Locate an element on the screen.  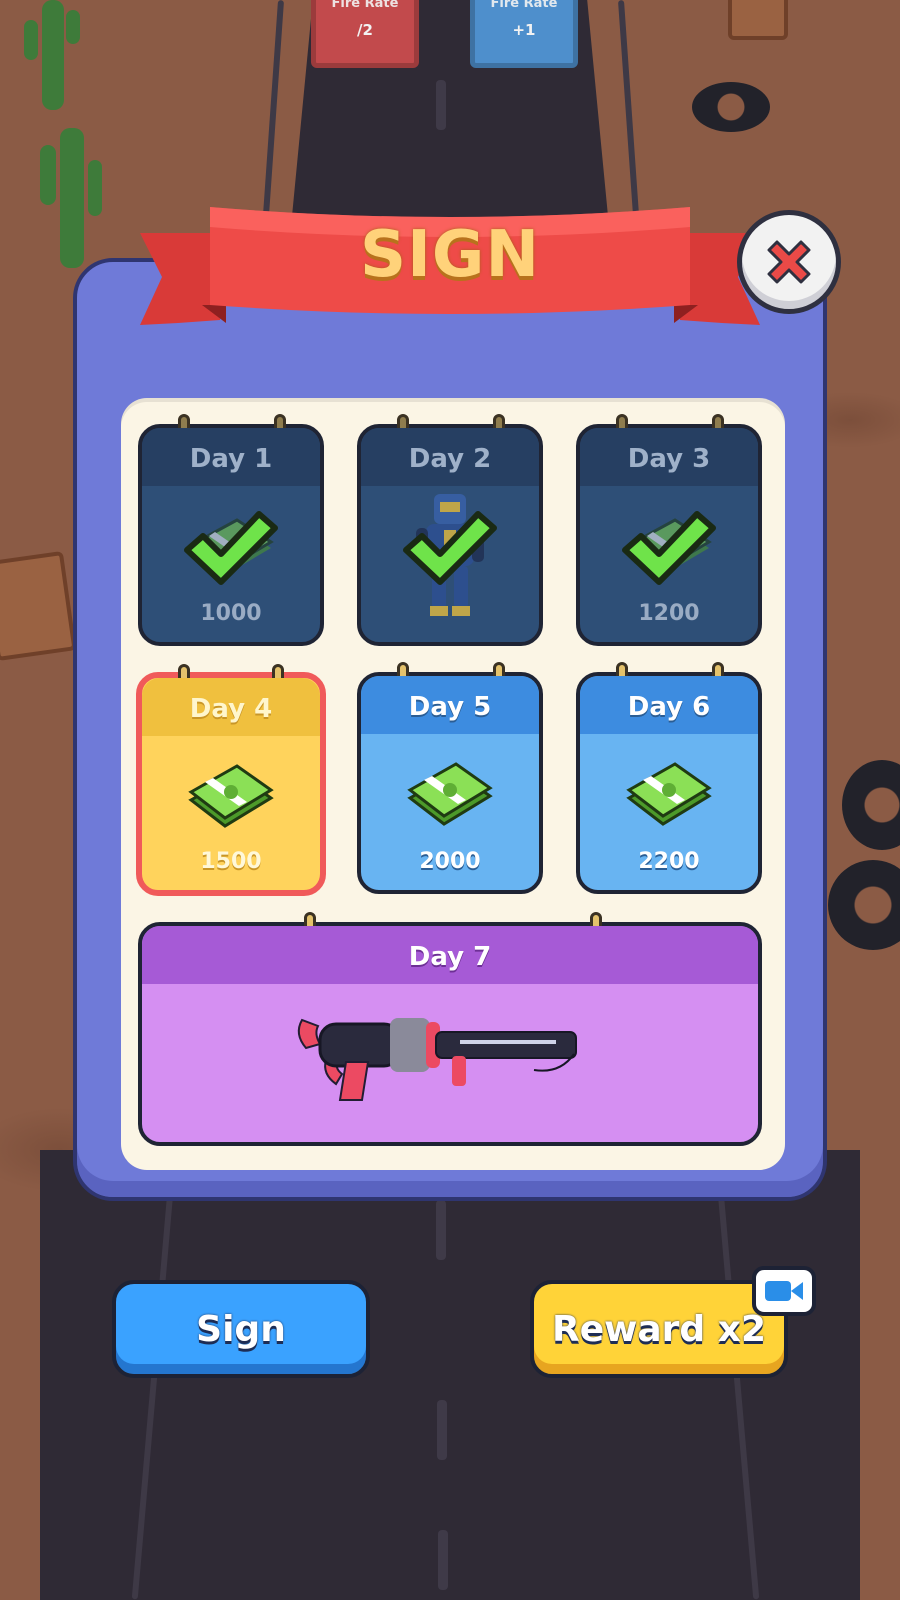
day-label: Day 6 is located at coordinates (669, 705).